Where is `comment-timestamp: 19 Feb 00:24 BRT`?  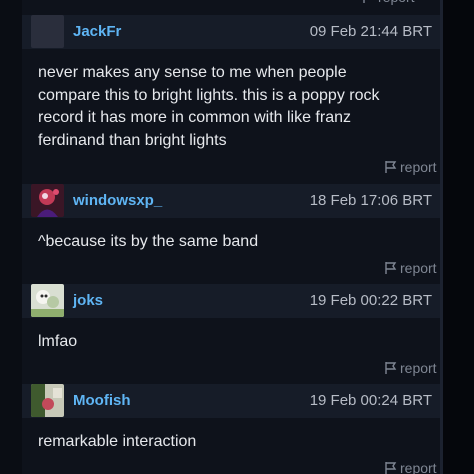 comment-timestamp: 19 Feb 00:24 BRT is located at coordinates (370, 400).